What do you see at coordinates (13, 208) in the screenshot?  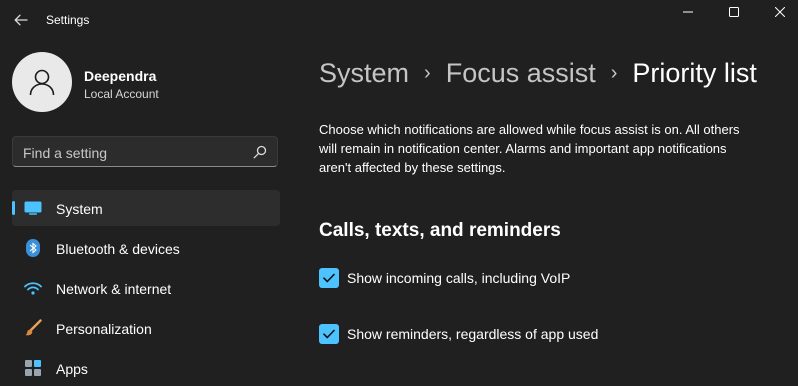 I see `active-indicator` at bounding box center [13, 208].